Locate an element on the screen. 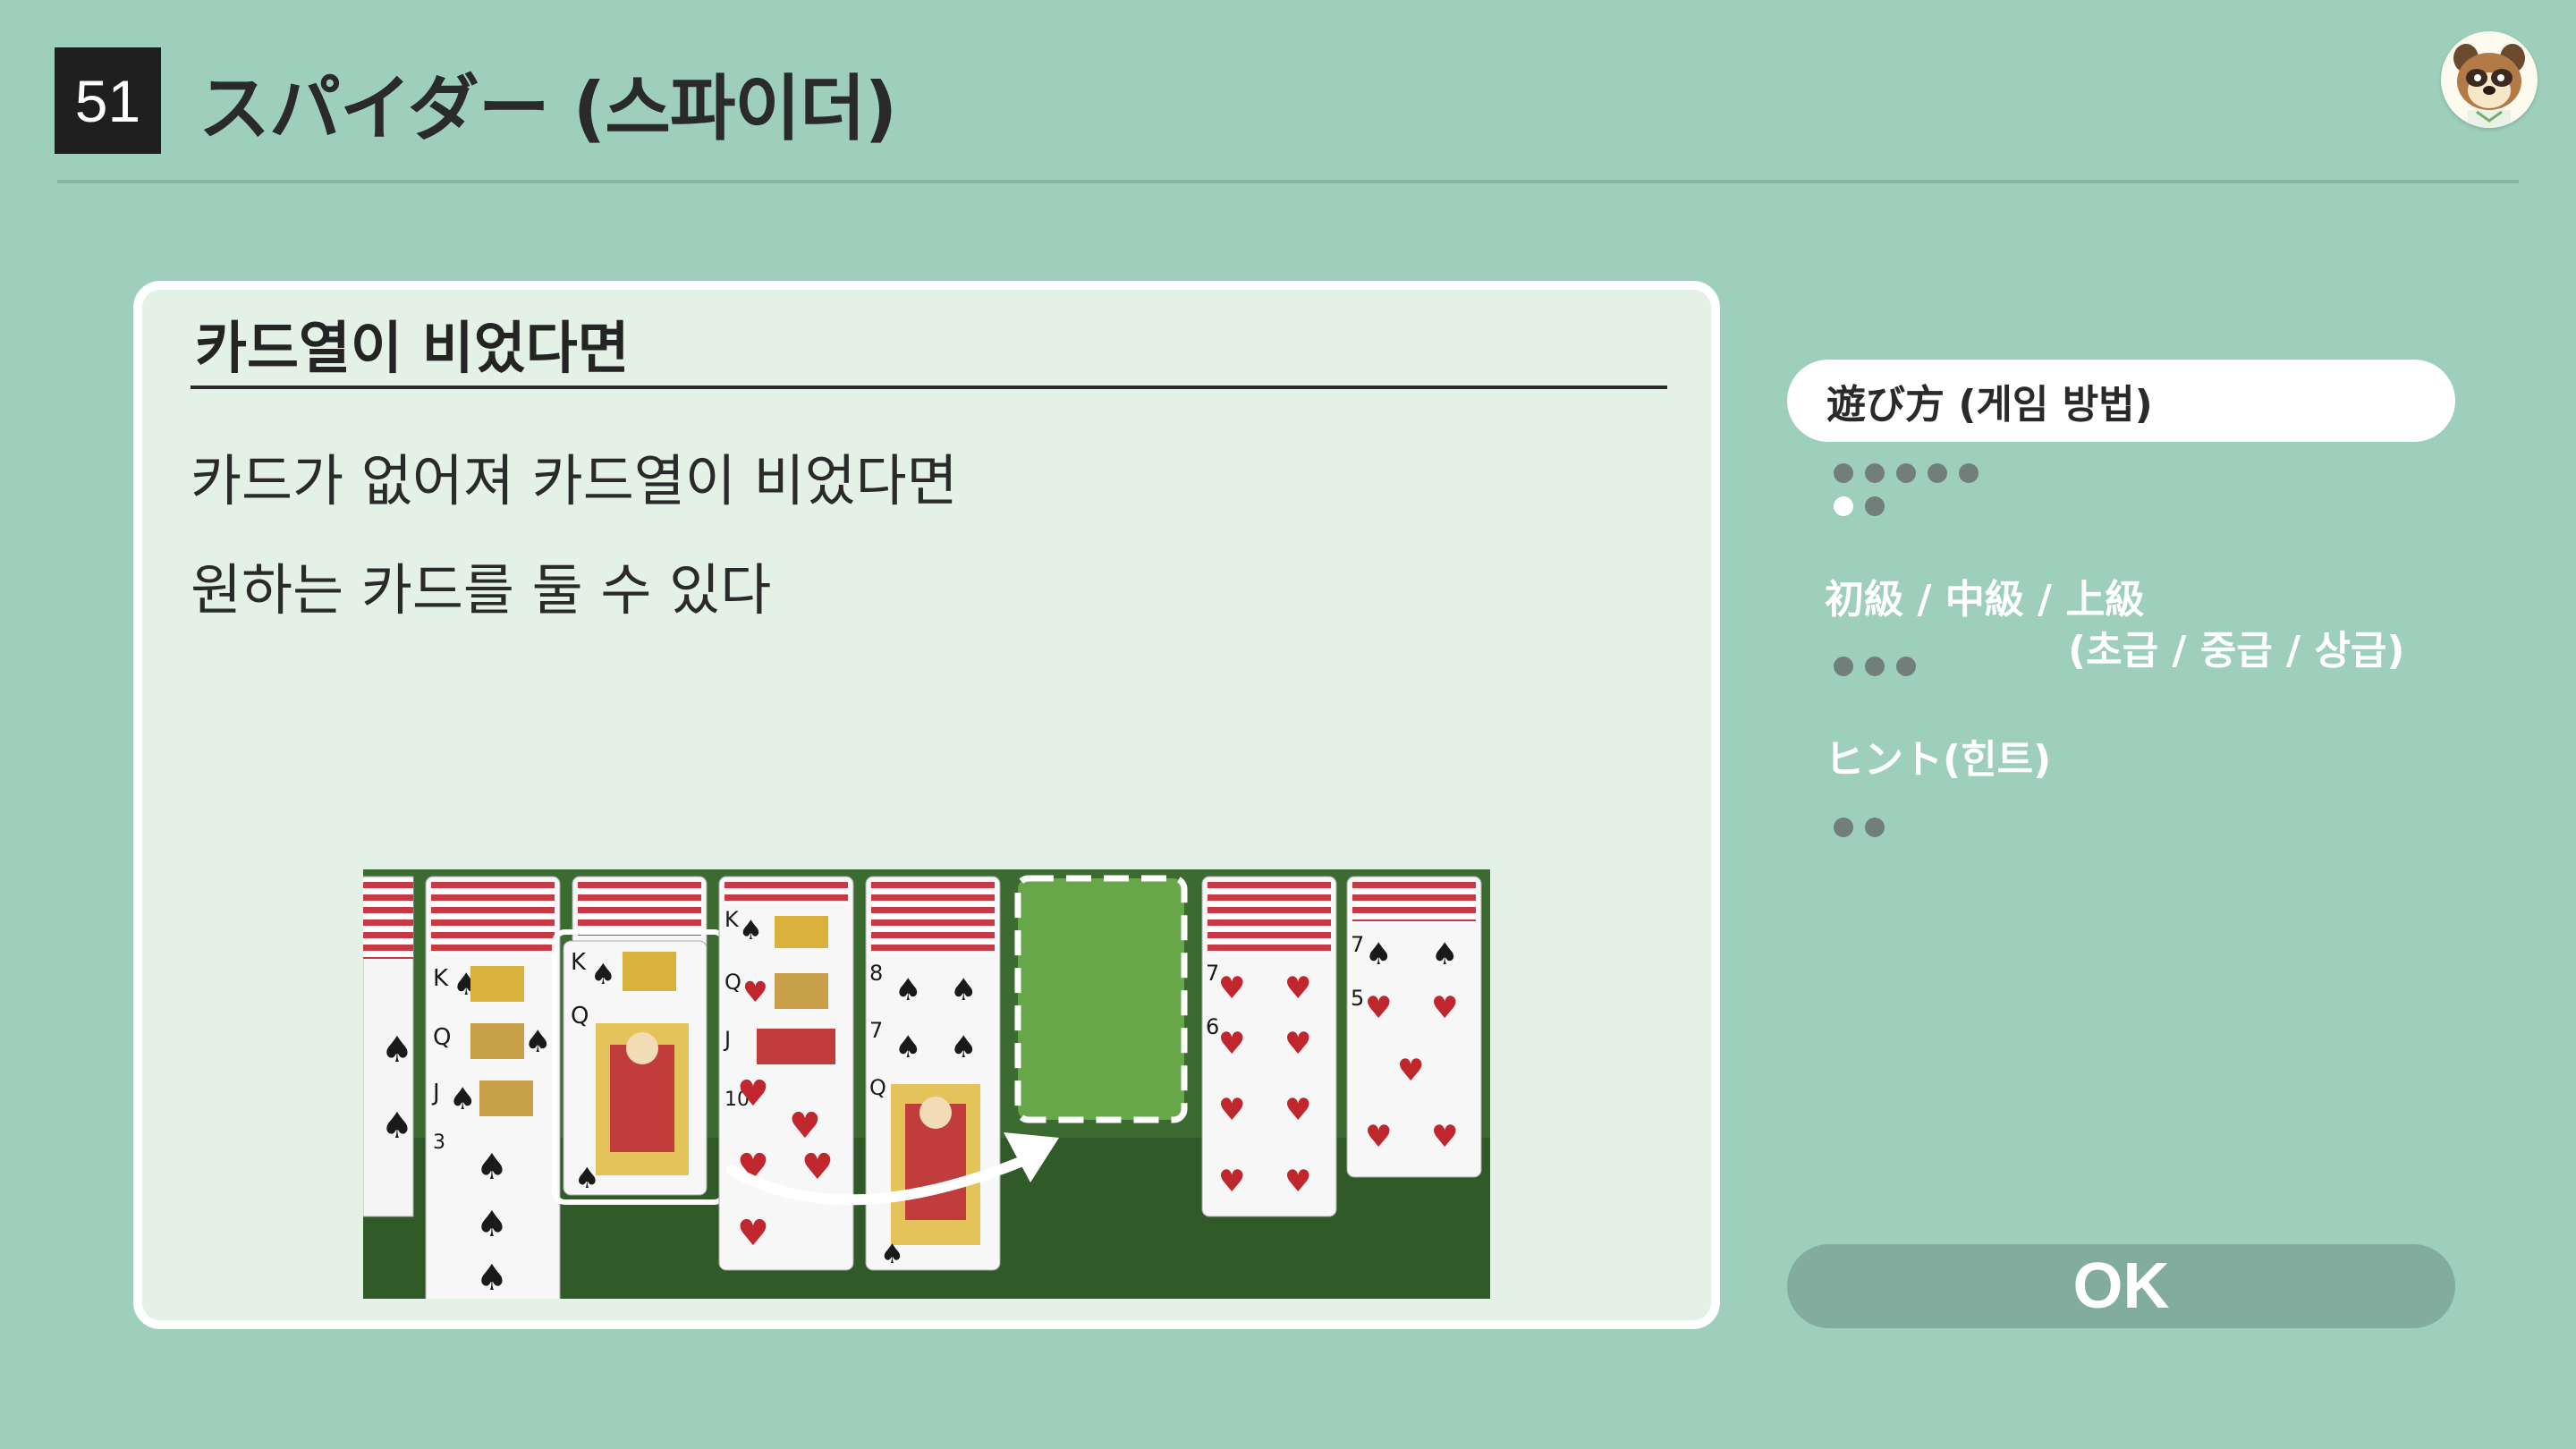 The width and height of the screenshot is (2576, 1449). card-2-0-suit: ♠ is located at coordinates (603, 974).